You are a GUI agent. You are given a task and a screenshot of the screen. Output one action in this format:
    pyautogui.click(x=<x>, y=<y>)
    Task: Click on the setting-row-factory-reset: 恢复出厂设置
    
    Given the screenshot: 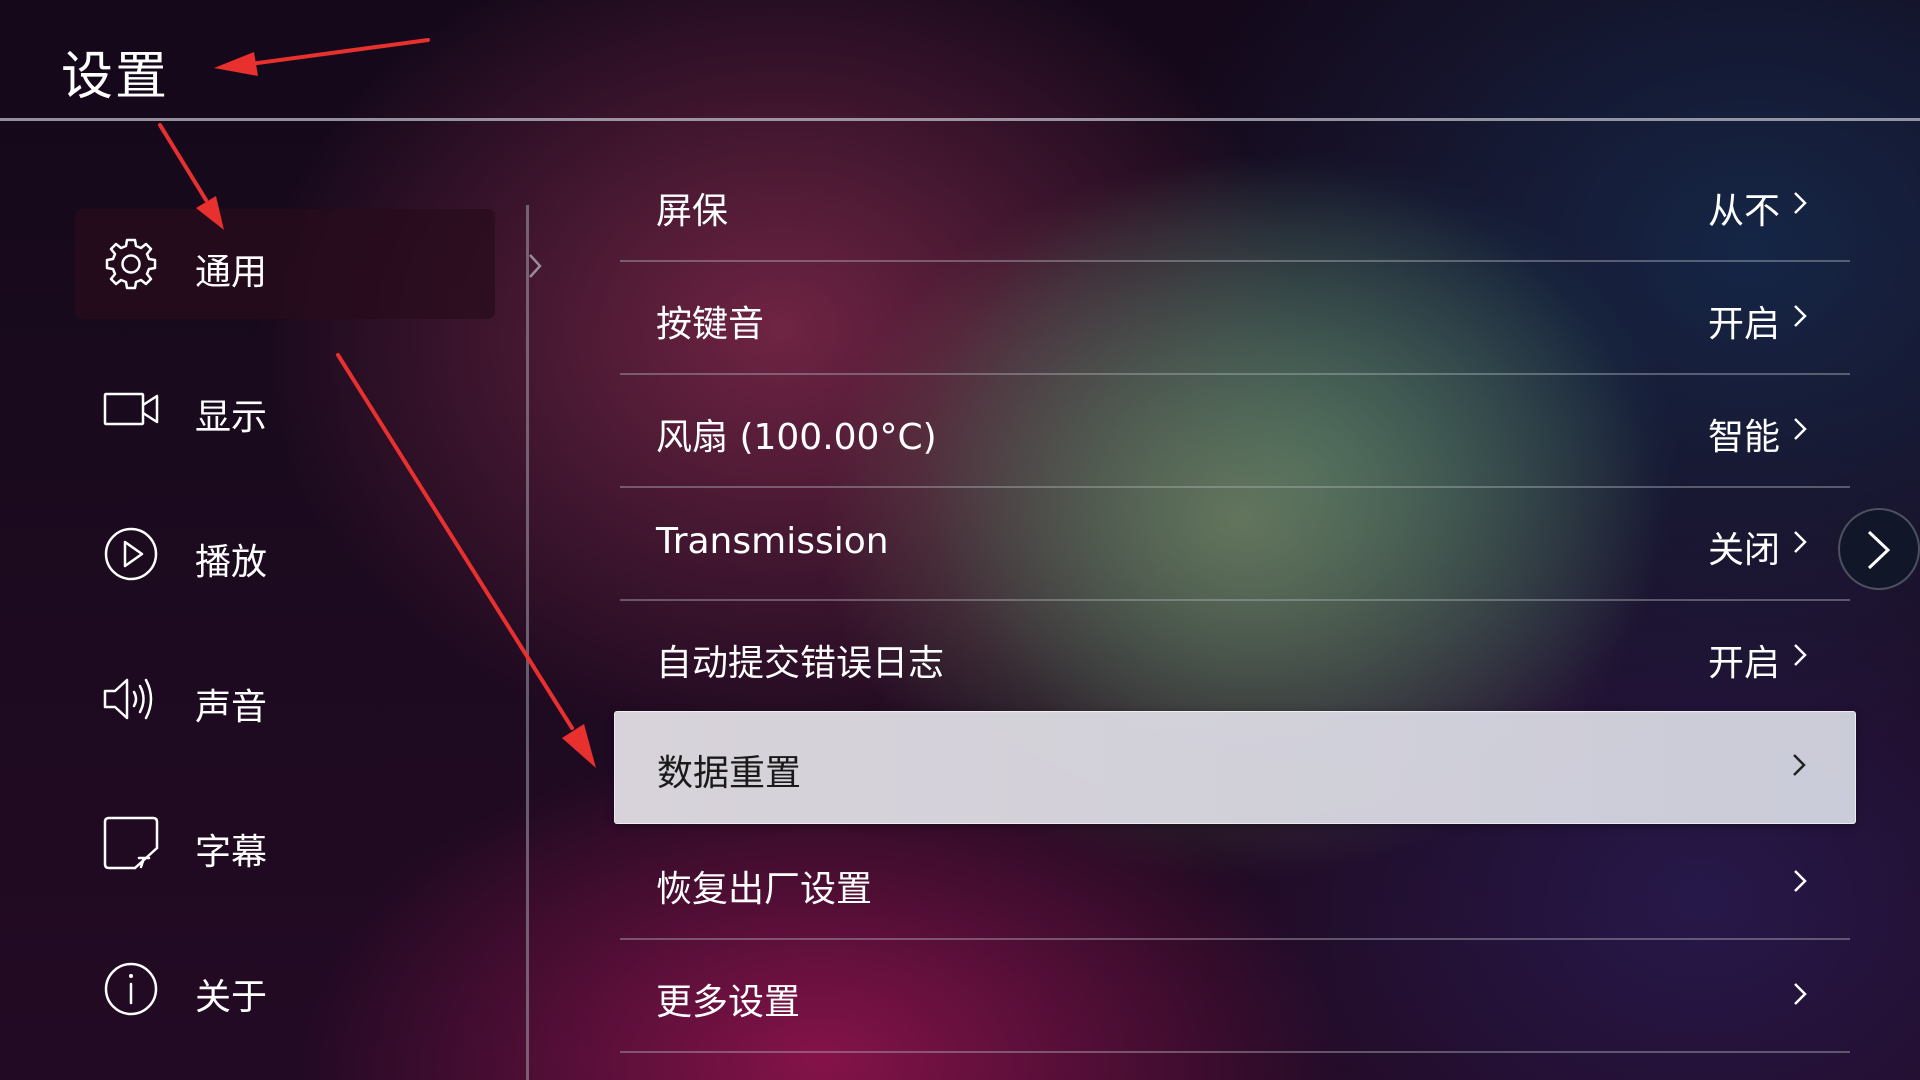 What is the action you would take?
    pyautogui.click(x=1235, y=884)
    